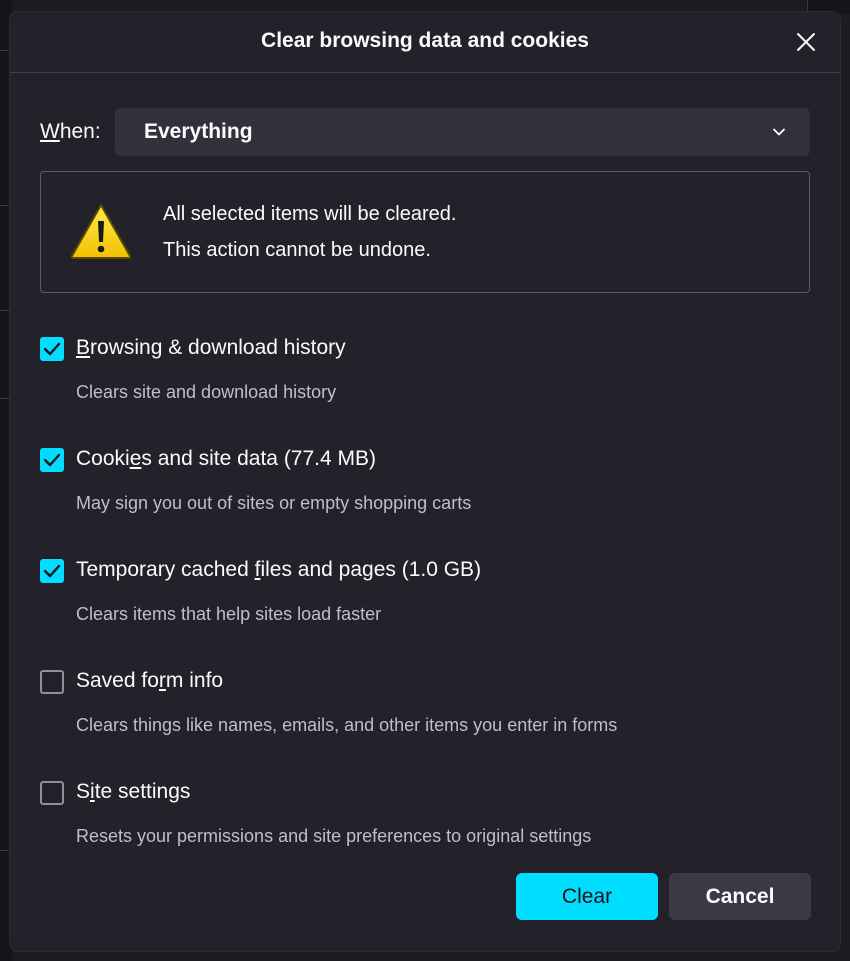  Describe the element at coordinates (226, 459) in the screenshot. I see `cookies-label: Cookies and site data (77.4 MB)` at that location.